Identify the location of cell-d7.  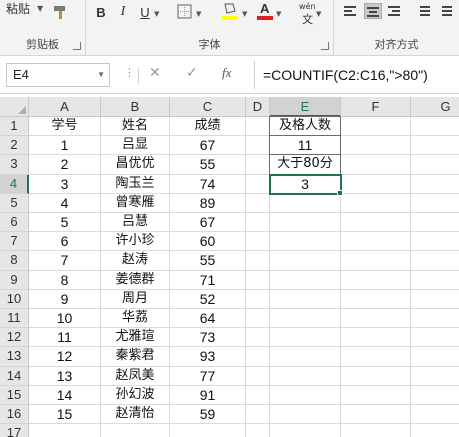
(258, 242).